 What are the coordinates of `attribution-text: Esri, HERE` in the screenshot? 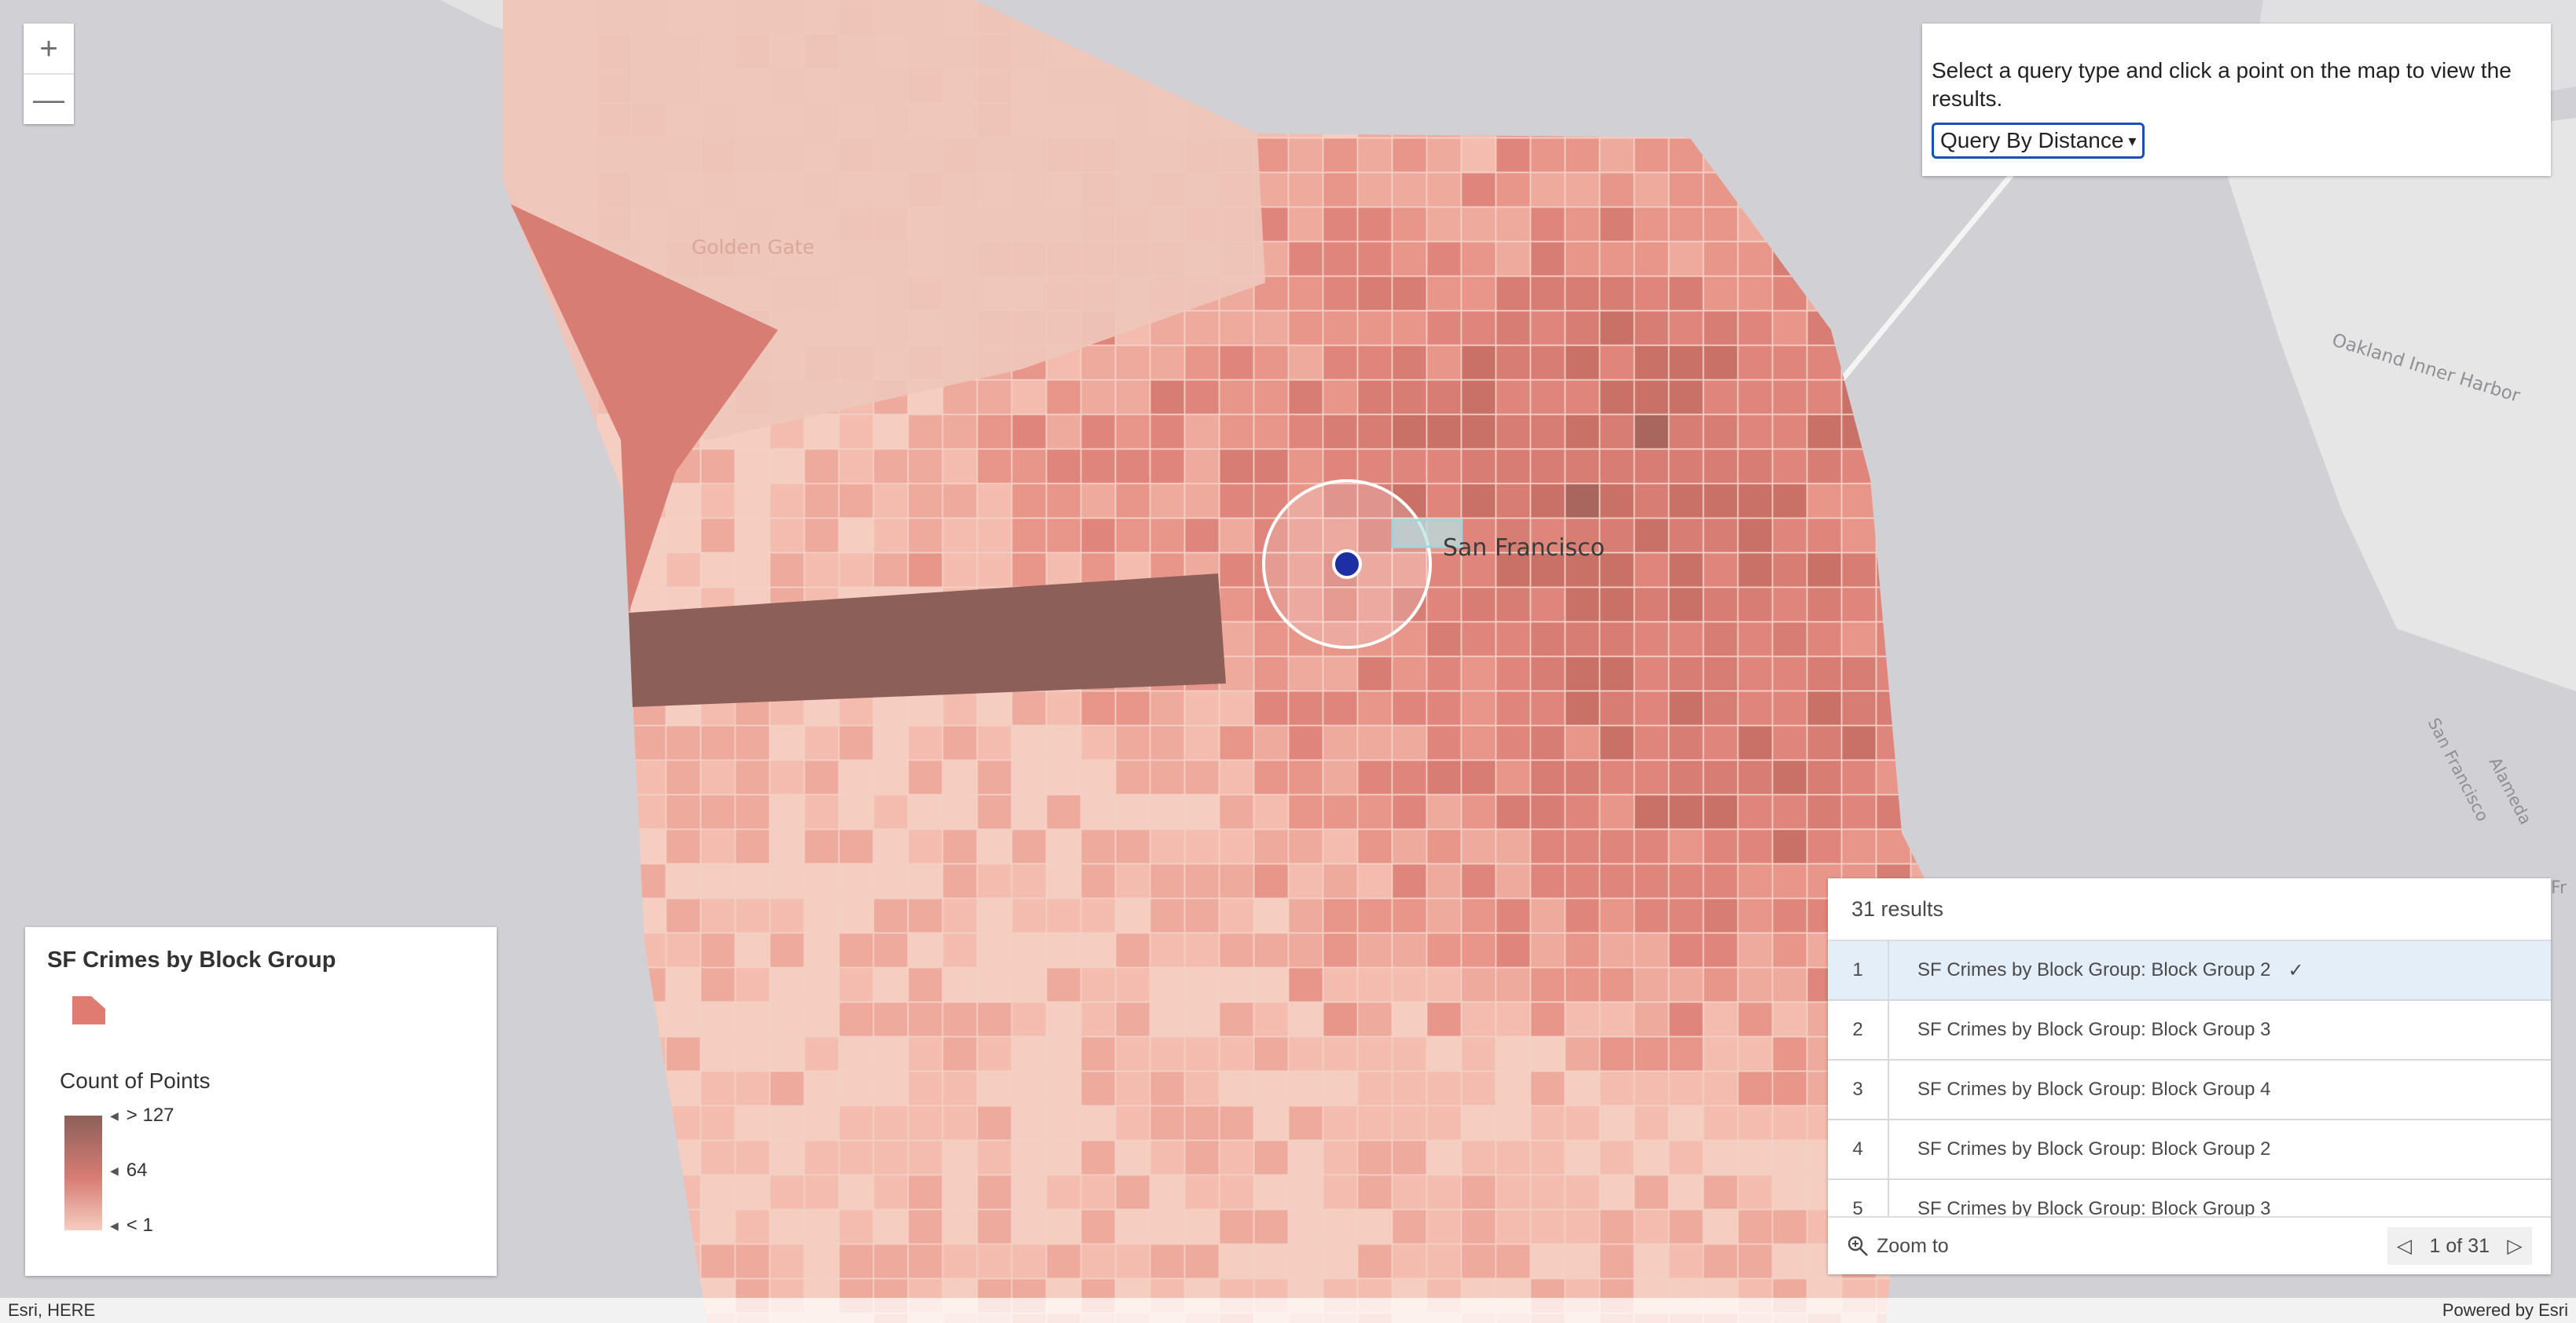 It's located at (51, 1311).